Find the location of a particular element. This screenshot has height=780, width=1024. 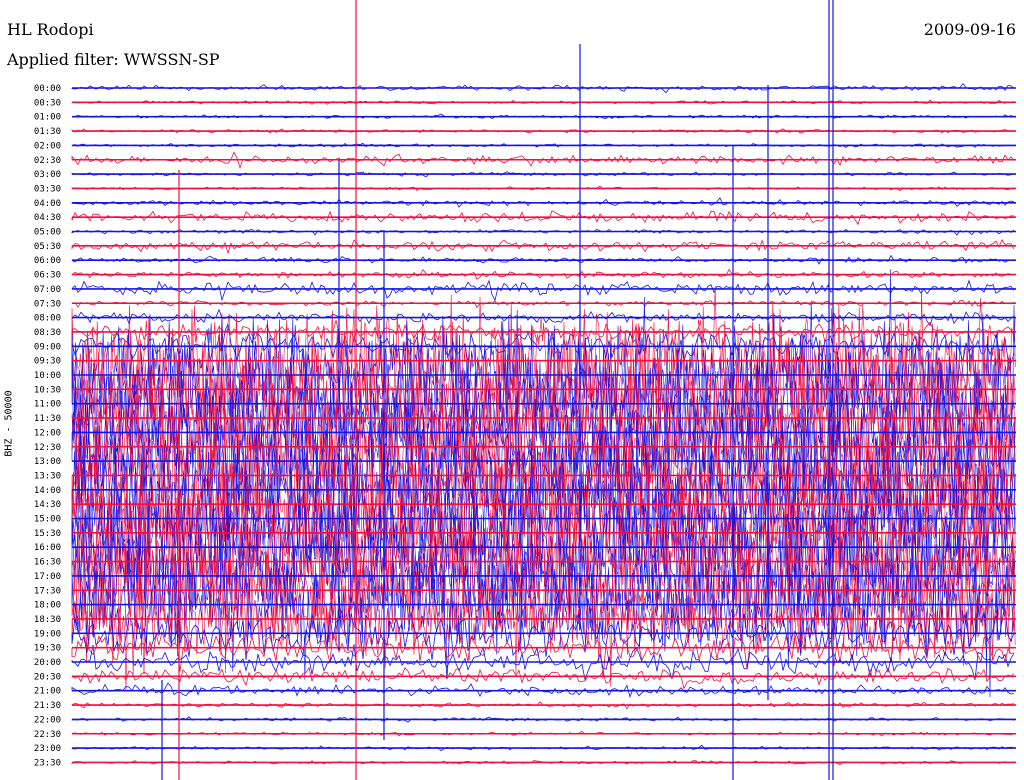

time-tick-label: 05:30 is located at coordinates (47, 247).